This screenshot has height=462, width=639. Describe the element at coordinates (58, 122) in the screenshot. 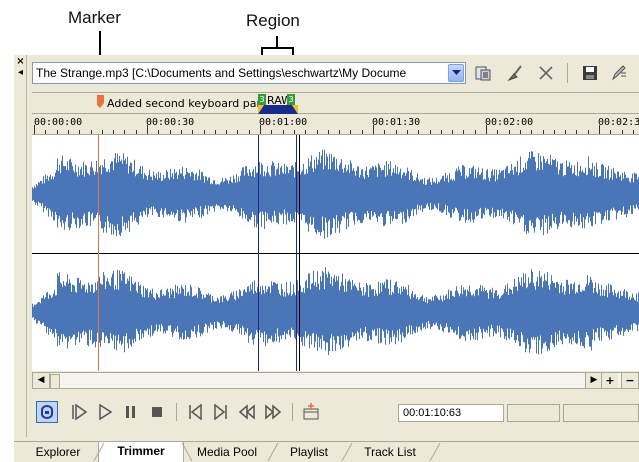

I see `ruler-label: 00:00:00` at that location.